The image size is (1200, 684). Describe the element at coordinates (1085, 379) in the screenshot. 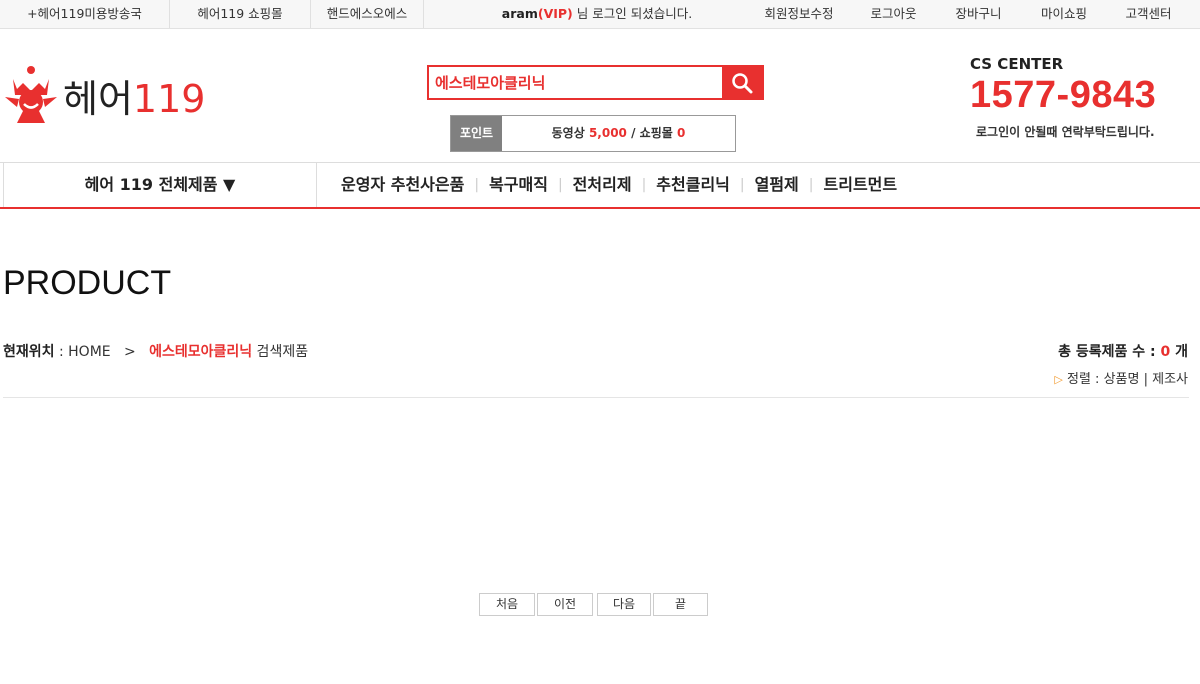

I see `sort-label: 정렬 :` at that location.